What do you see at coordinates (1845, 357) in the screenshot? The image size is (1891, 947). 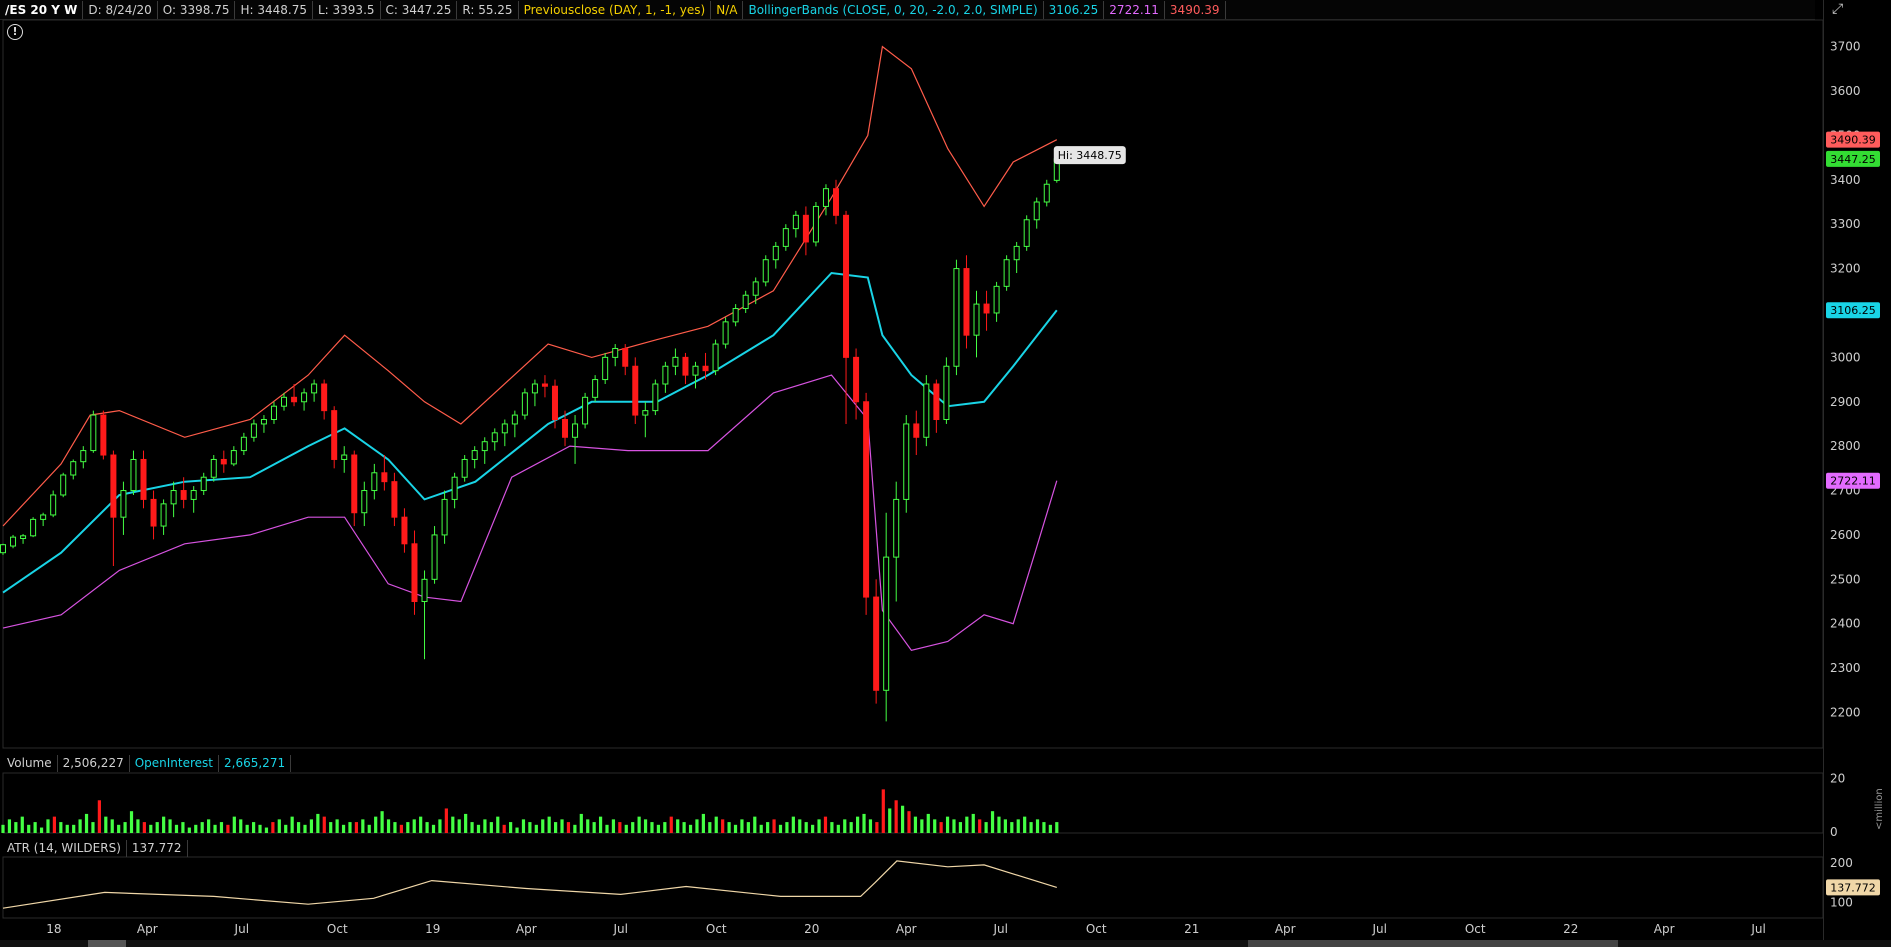 I see `y-tick-label: 3000` at bounding box center [1845, 357].